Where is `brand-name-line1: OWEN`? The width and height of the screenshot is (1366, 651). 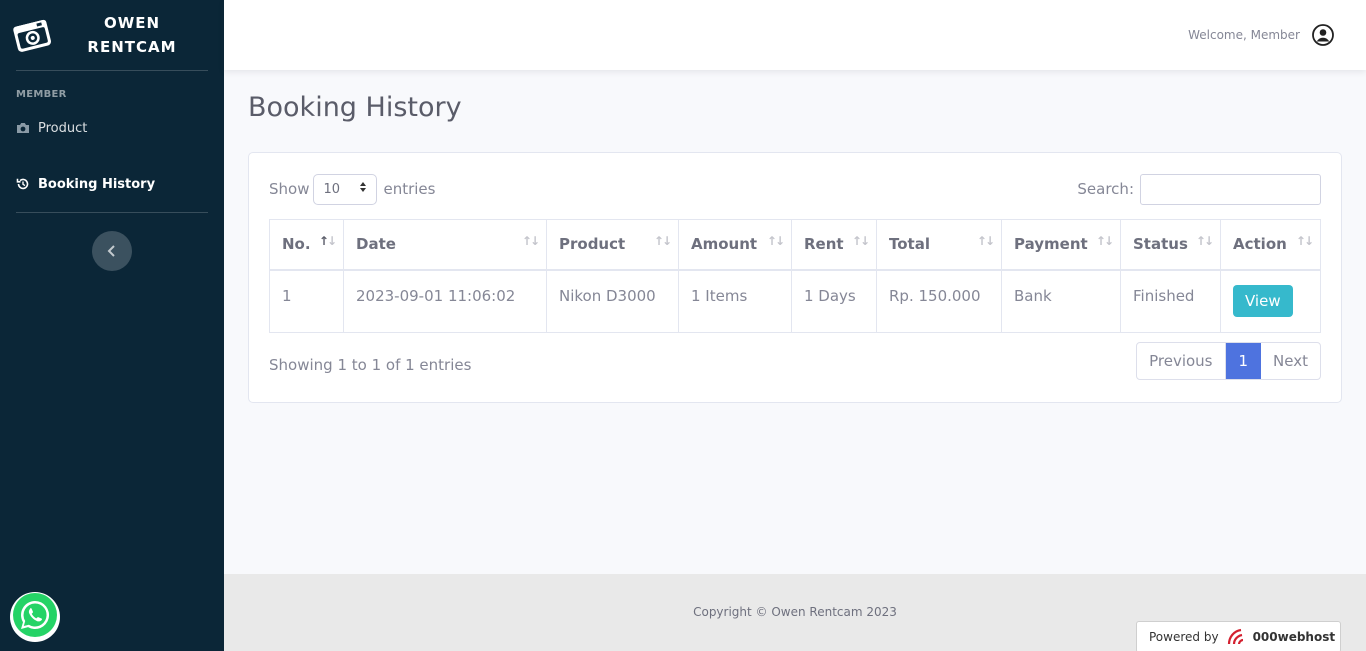 brand-name-line1: OWEN is located at coordinates (132, 23).